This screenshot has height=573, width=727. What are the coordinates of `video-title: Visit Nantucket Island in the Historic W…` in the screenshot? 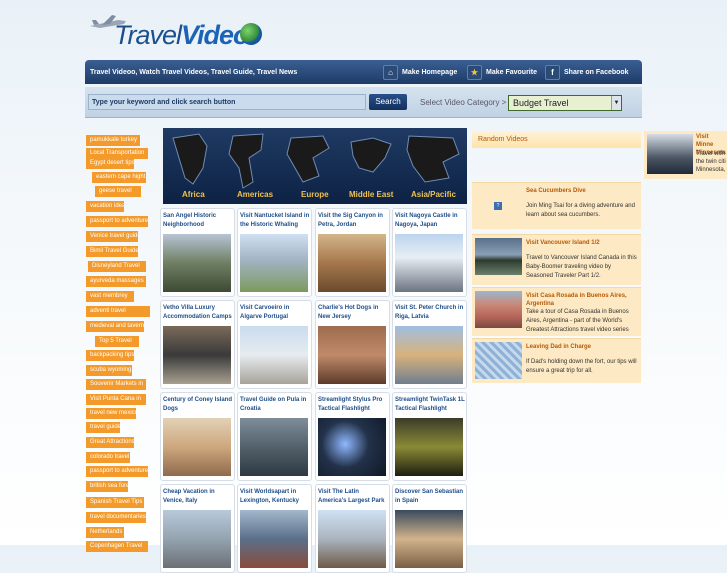 It's located at (275, 221).